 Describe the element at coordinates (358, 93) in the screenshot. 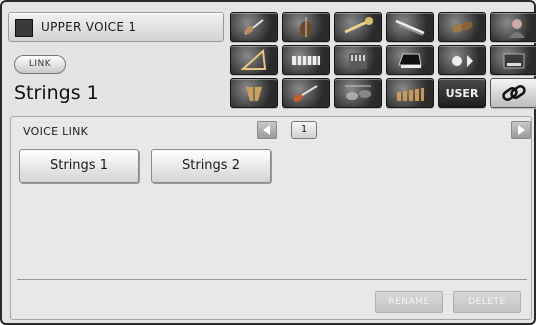

I see `drum-kit-icon` at that location.